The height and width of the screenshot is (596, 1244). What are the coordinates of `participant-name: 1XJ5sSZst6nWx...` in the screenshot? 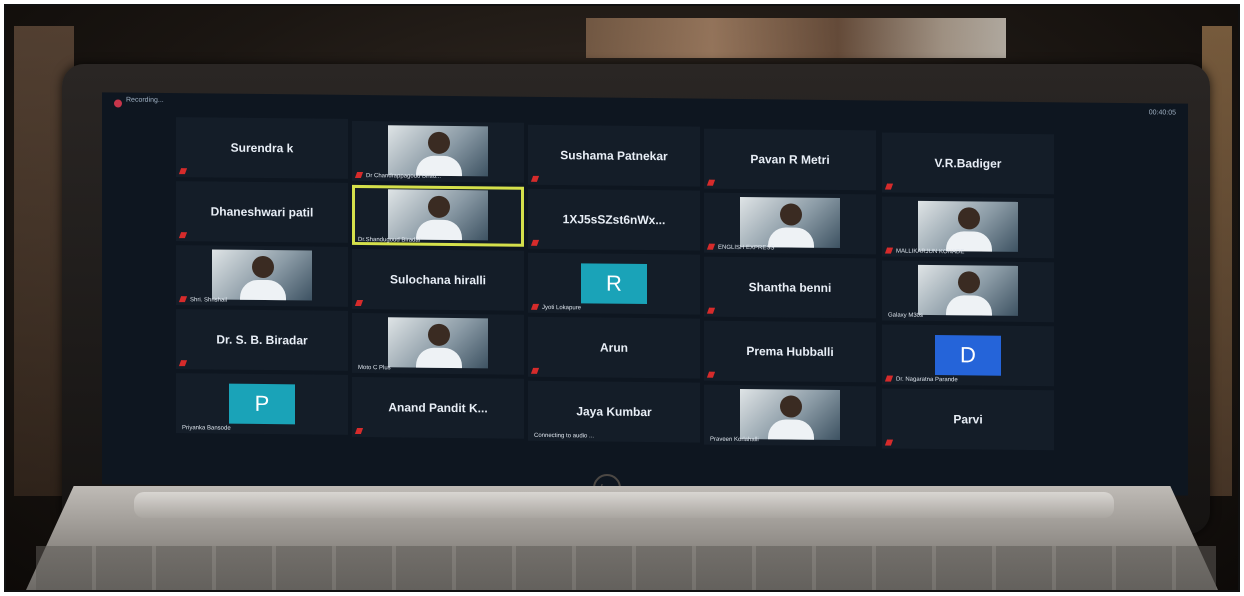 It's located at (614, 220).